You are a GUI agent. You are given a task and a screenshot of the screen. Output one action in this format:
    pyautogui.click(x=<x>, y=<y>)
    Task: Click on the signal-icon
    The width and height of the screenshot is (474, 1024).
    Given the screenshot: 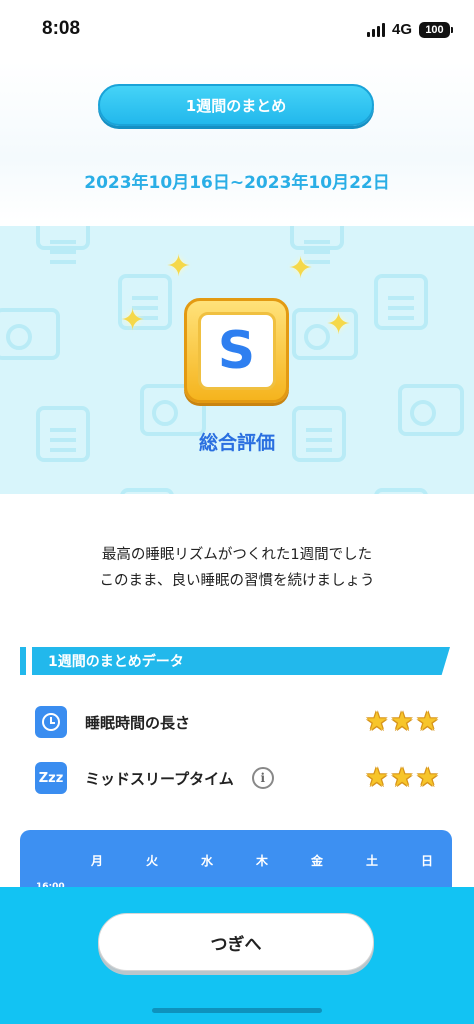 What is the action you would take?
    pyautogui.click(x=375, y=29)
    